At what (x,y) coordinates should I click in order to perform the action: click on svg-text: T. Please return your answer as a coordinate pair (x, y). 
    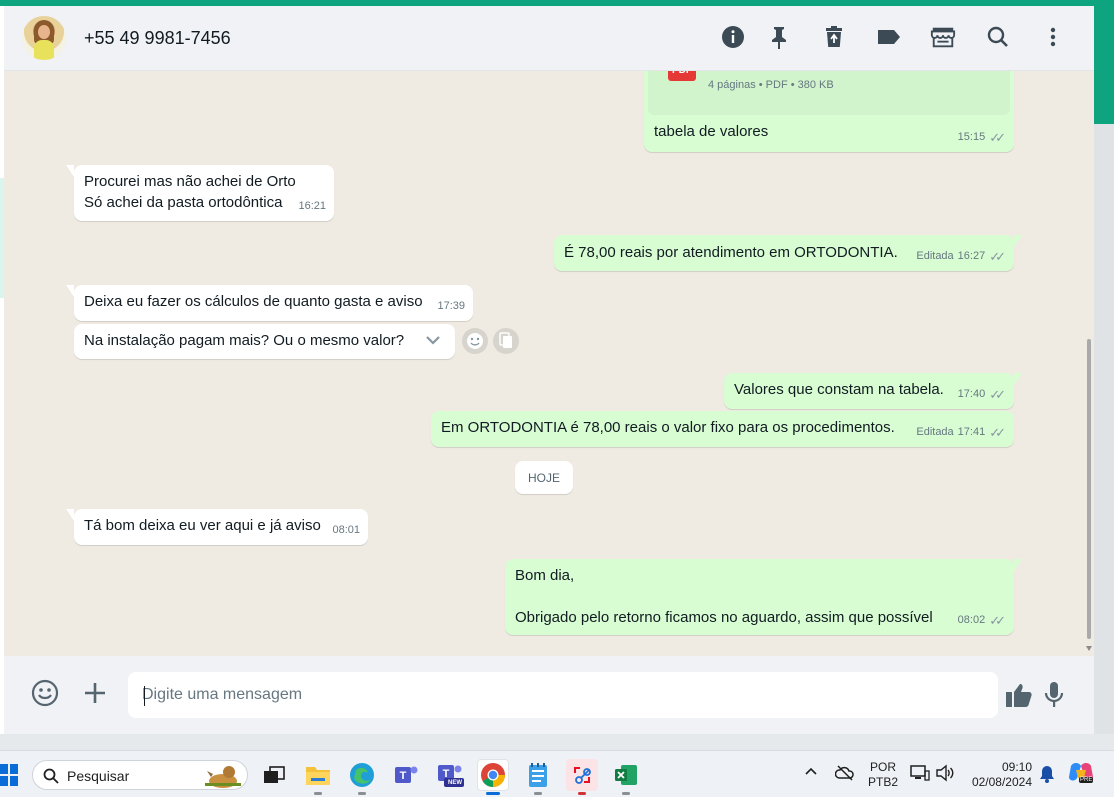
    Looking at the image, I should click on (403, 776).